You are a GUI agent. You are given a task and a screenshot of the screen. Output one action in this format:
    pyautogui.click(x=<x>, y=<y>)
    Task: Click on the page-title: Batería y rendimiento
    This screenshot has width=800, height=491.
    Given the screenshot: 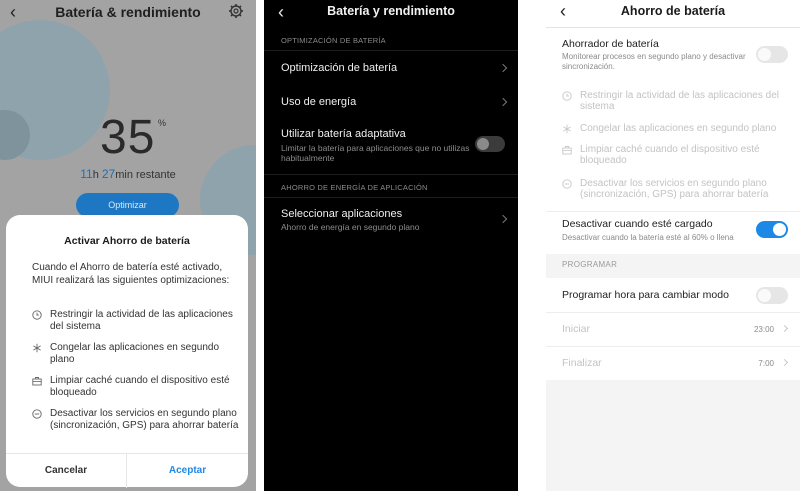 What is the action you would take?
    pyautogui.click(x=391, y=11)
    